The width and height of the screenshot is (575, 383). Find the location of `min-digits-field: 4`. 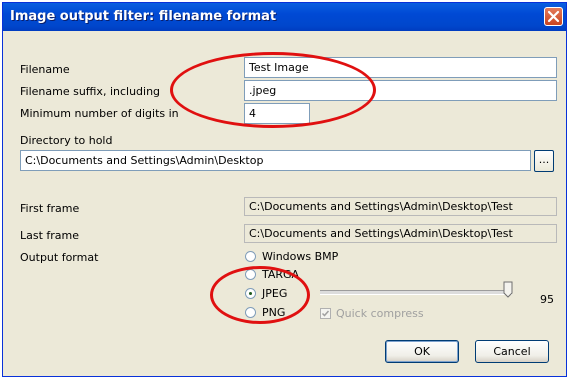

min-digits-field: 4 is located at coordinates (277, 113).